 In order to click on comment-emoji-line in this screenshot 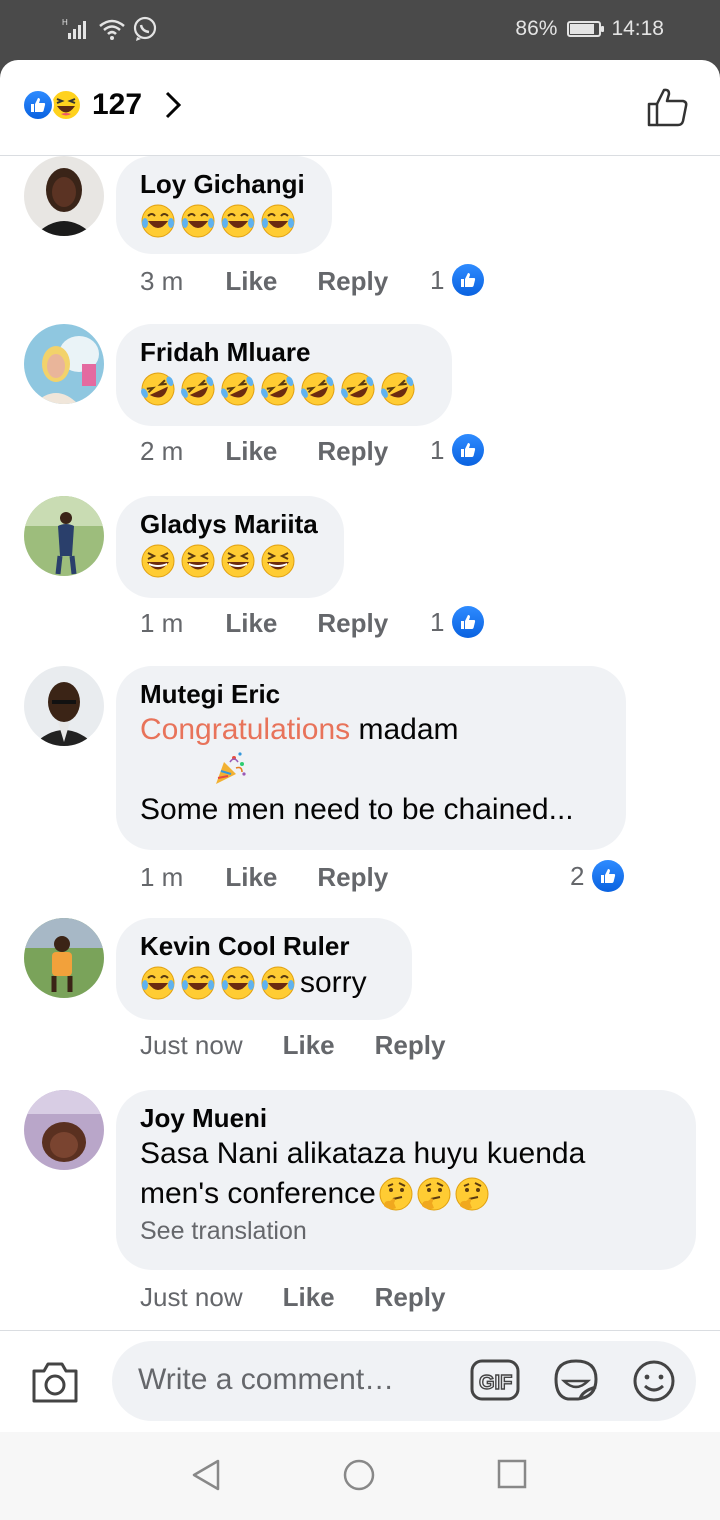, I will do `click(371, 770)`.